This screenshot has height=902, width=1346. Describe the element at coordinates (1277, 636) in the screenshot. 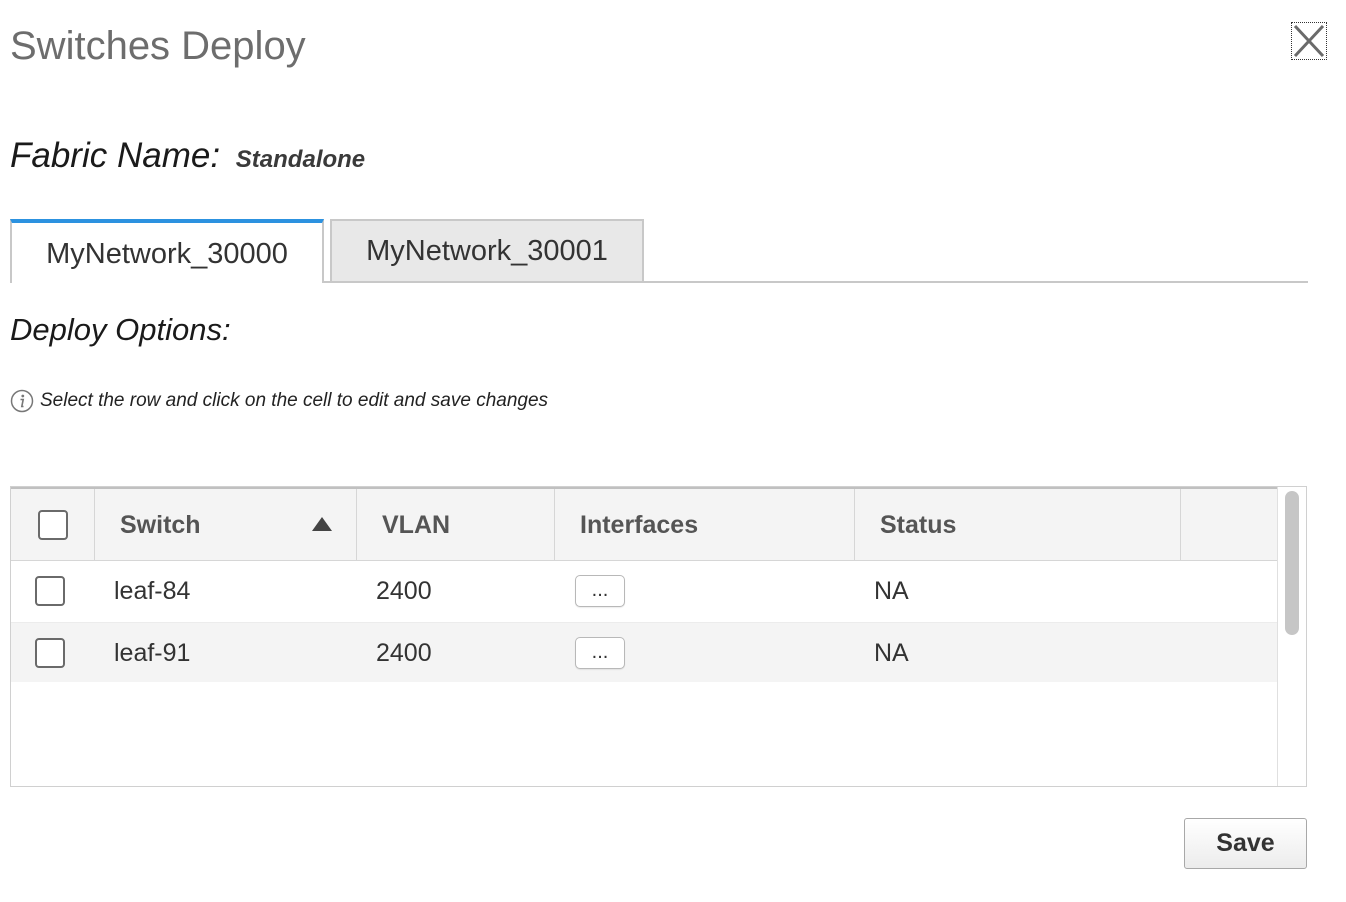

I see `scroll-track-divider` at that location.